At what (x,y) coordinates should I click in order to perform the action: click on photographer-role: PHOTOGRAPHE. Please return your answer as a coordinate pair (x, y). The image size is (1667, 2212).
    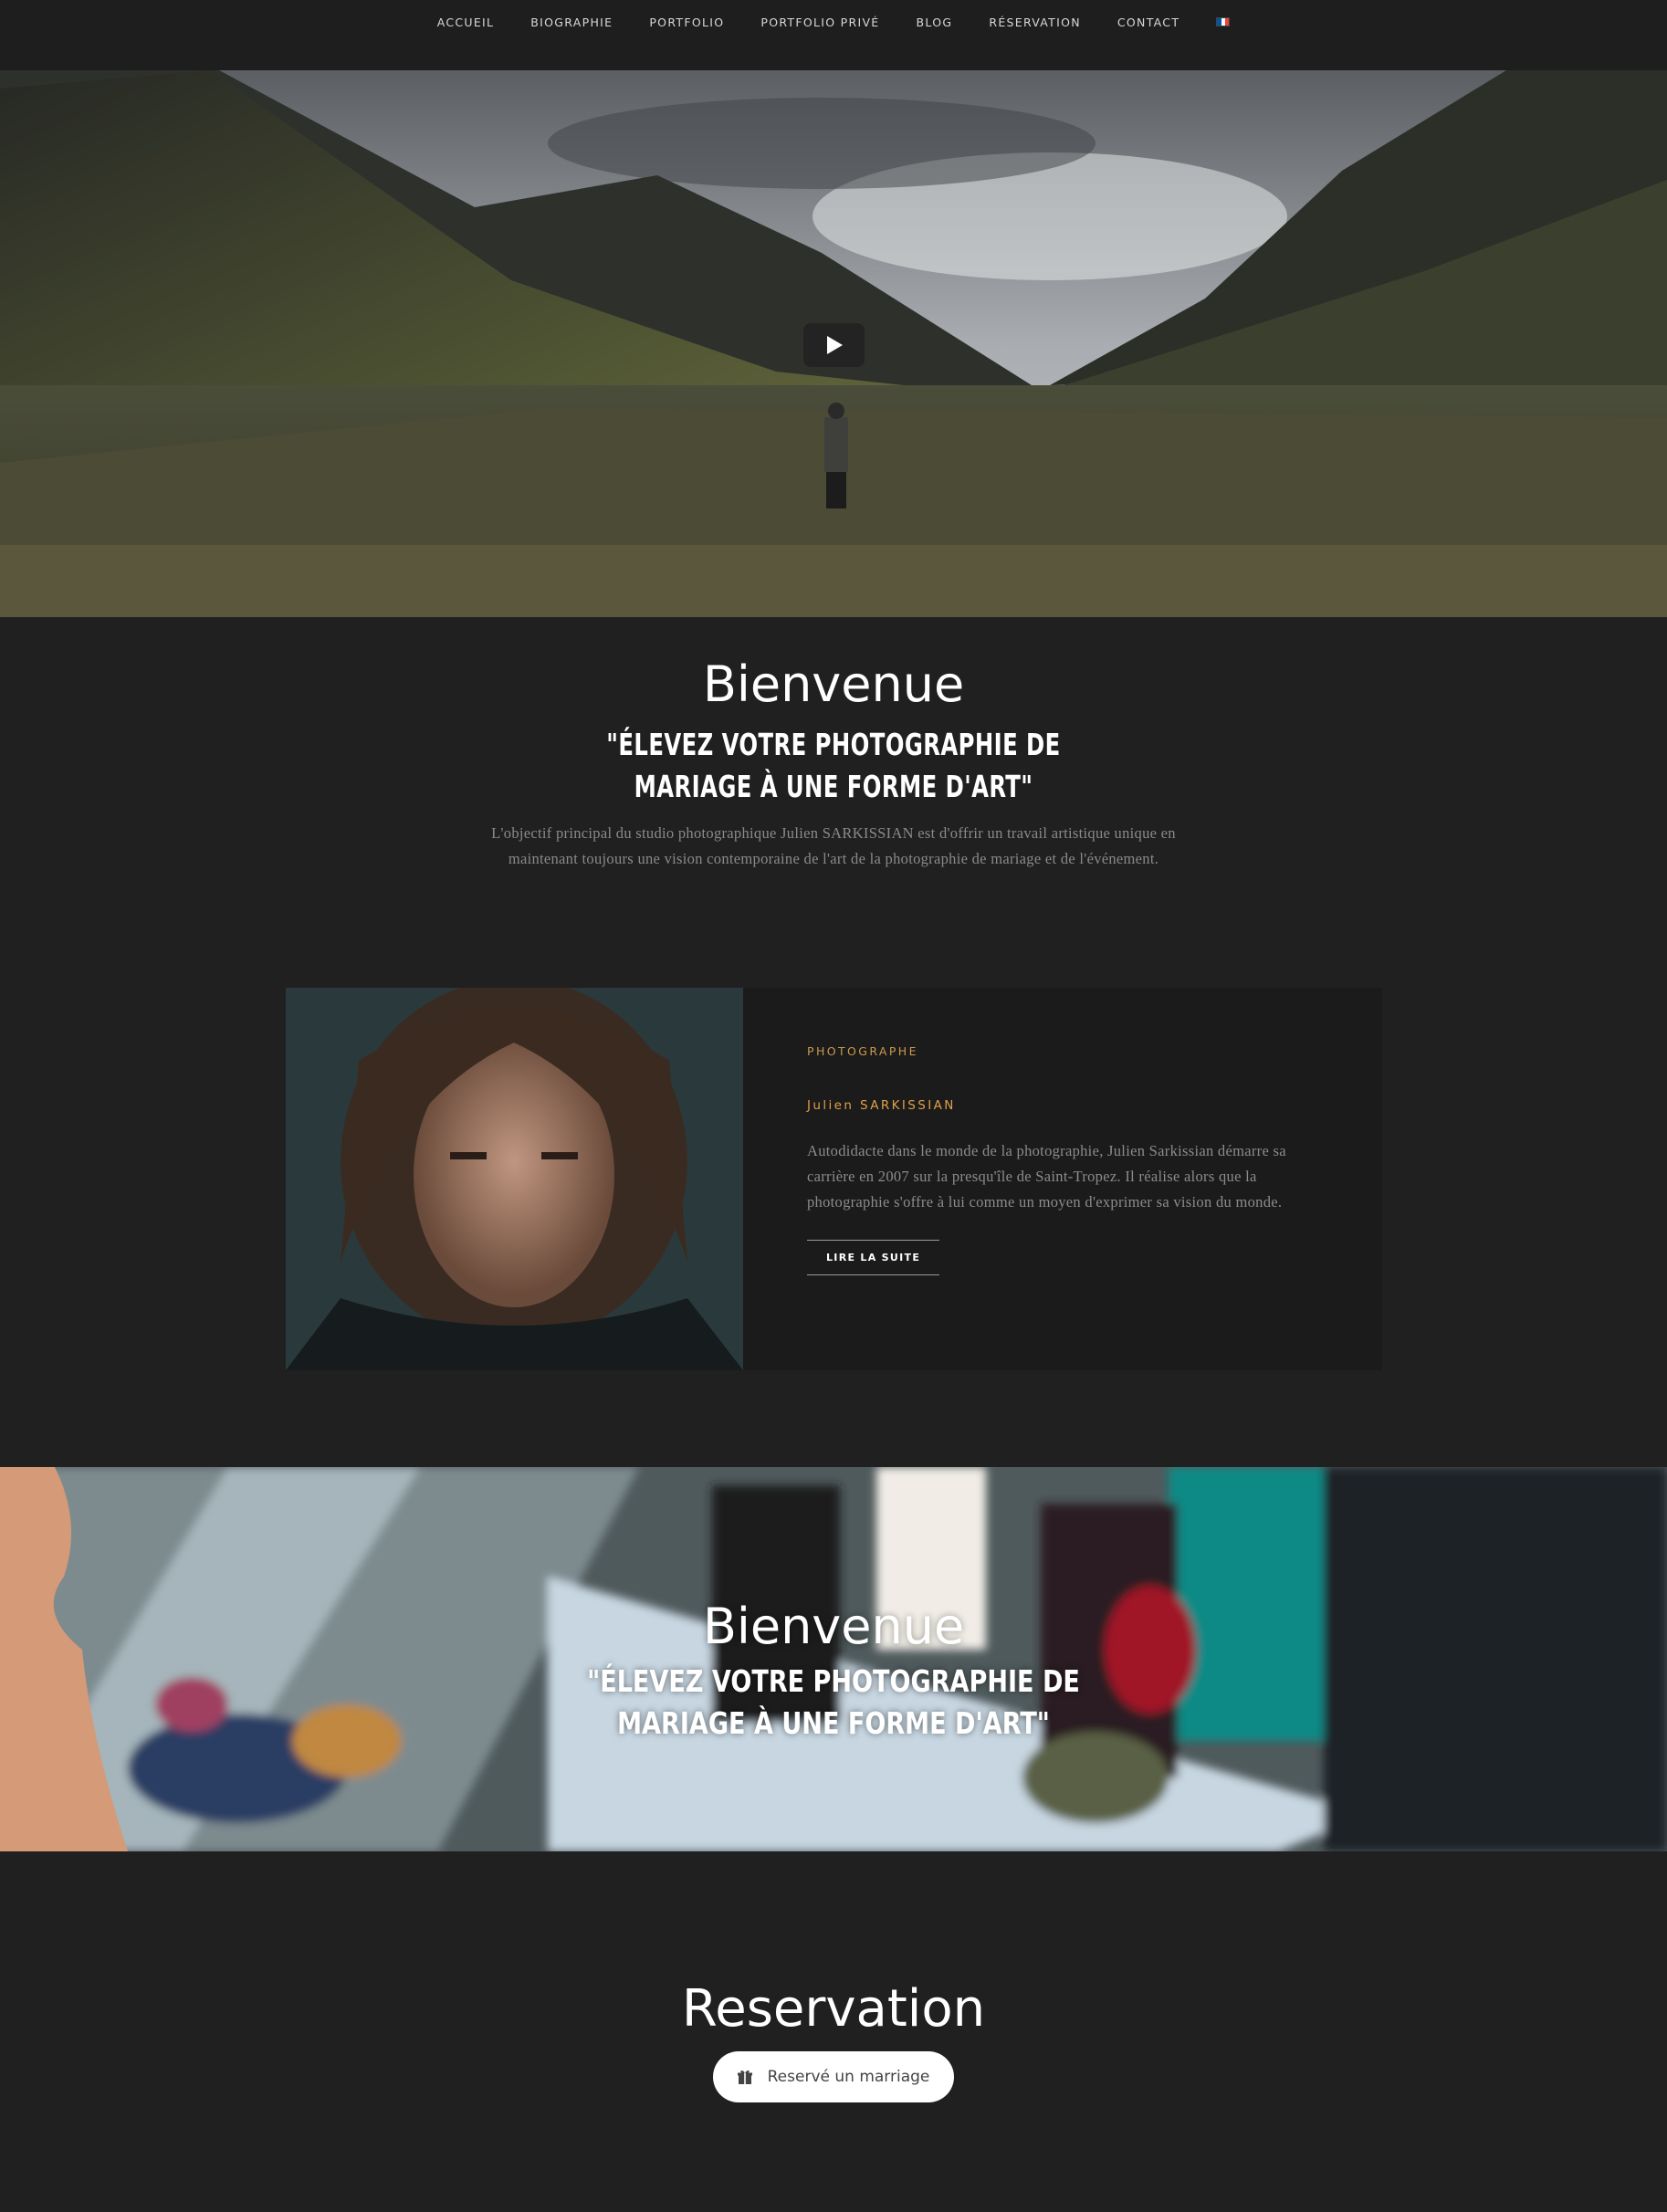
    Looking at the image, I should click on (862, 1051).